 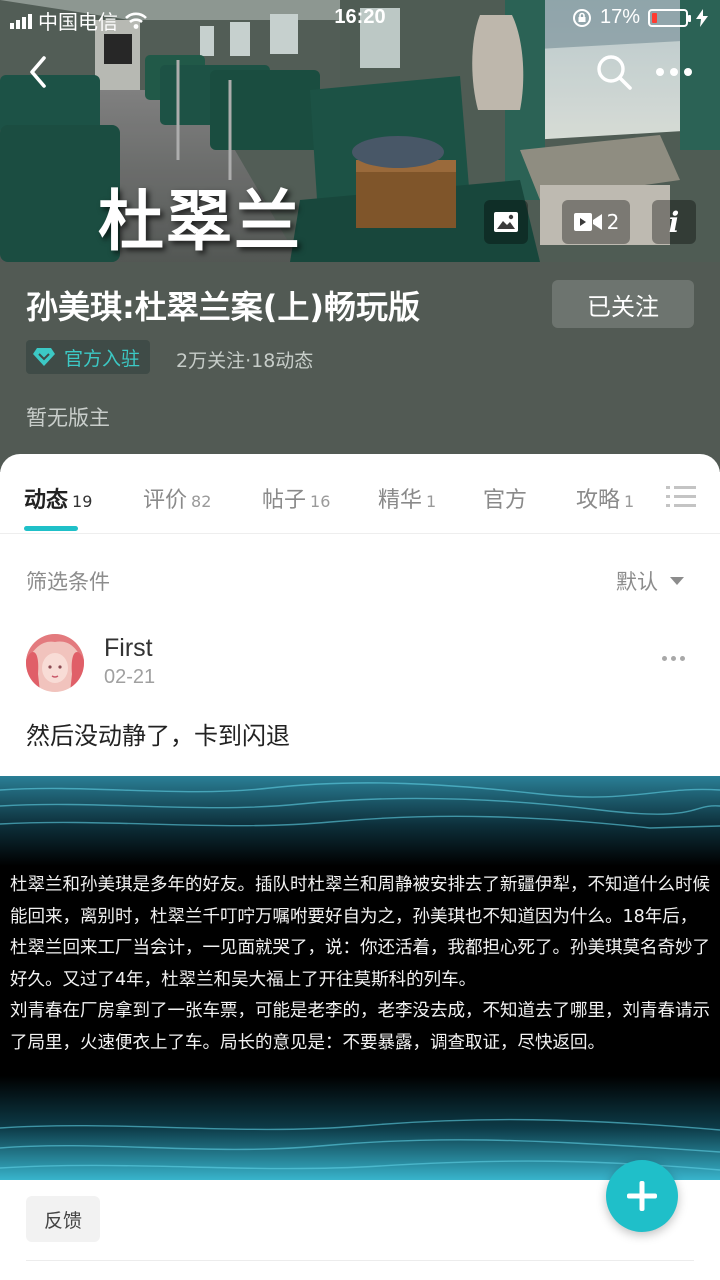 I want to click on tab-label: 评价, so click(x=165, y=500).